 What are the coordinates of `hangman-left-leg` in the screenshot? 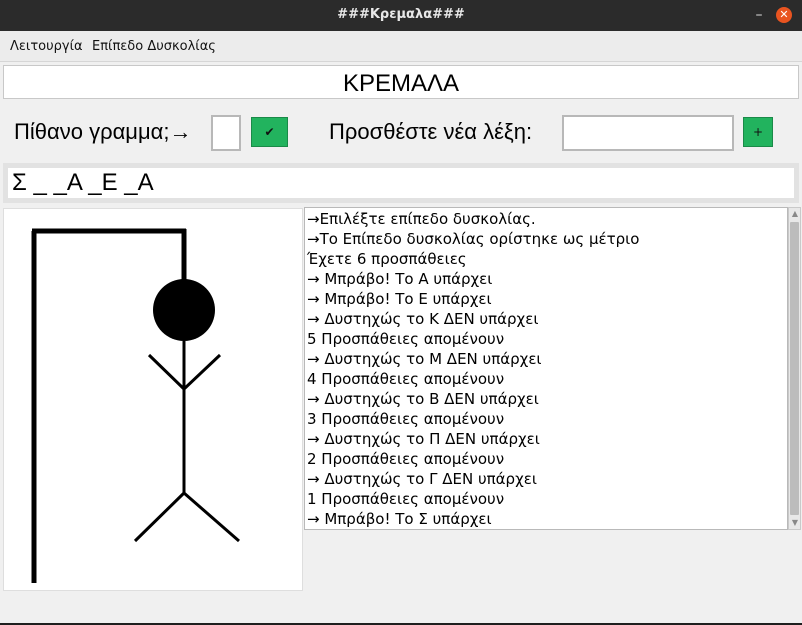 It's located at (159, 517).